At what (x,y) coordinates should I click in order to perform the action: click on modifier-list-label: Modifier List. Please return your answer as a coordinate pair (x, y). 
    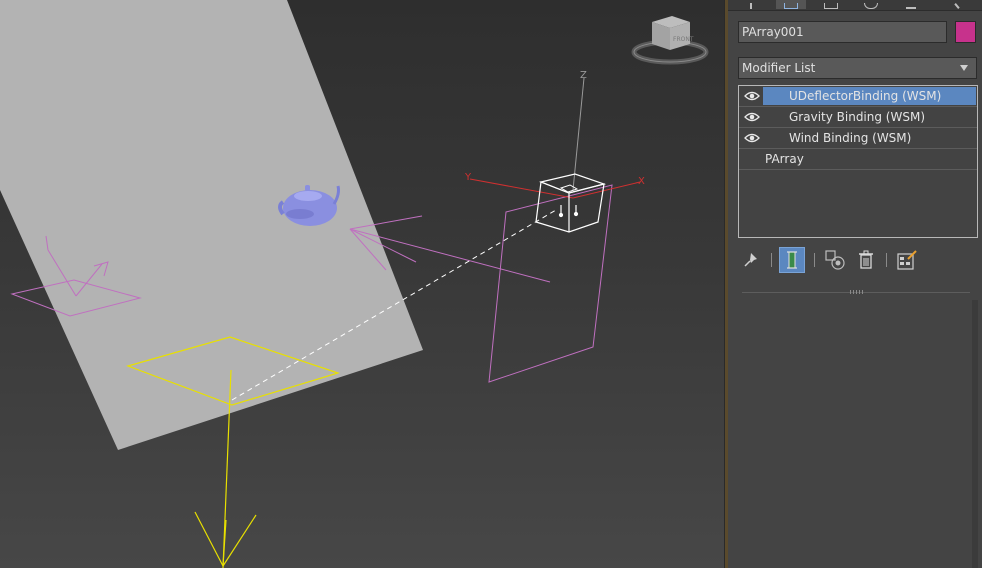
    Looking at the image, I should click on (779, 68).